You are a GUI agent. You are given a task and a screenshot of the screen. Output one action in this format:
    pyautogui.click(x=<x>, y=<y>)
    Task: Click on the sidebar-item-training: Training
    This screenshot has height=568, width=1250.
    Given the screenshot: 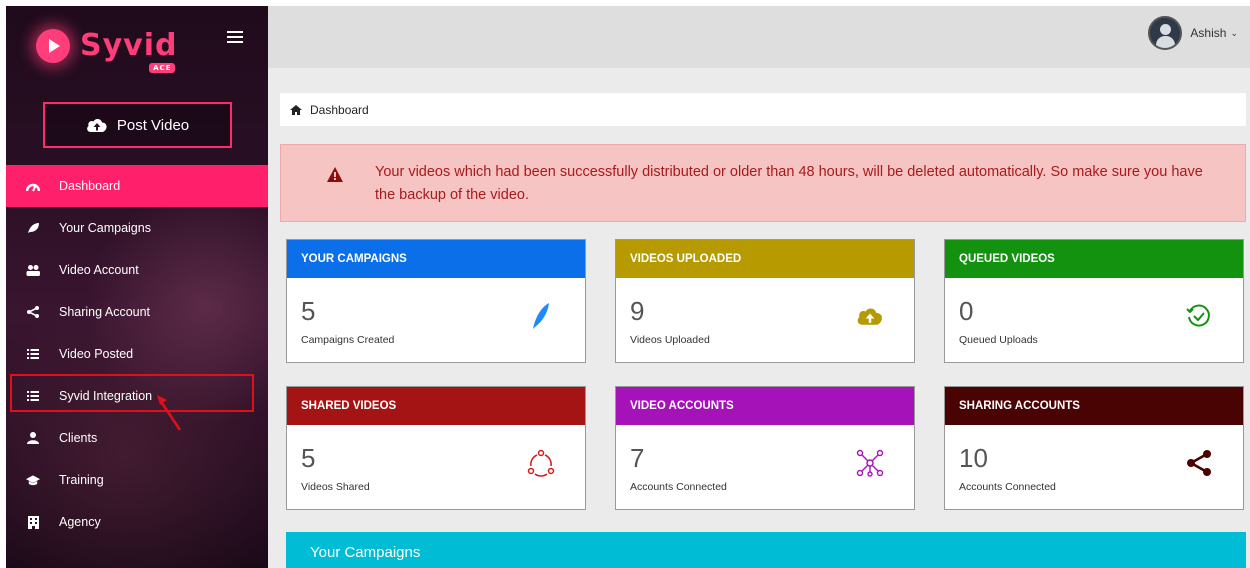 What is the action you would take?
    pyautogui.click(x=137, y=480)
    